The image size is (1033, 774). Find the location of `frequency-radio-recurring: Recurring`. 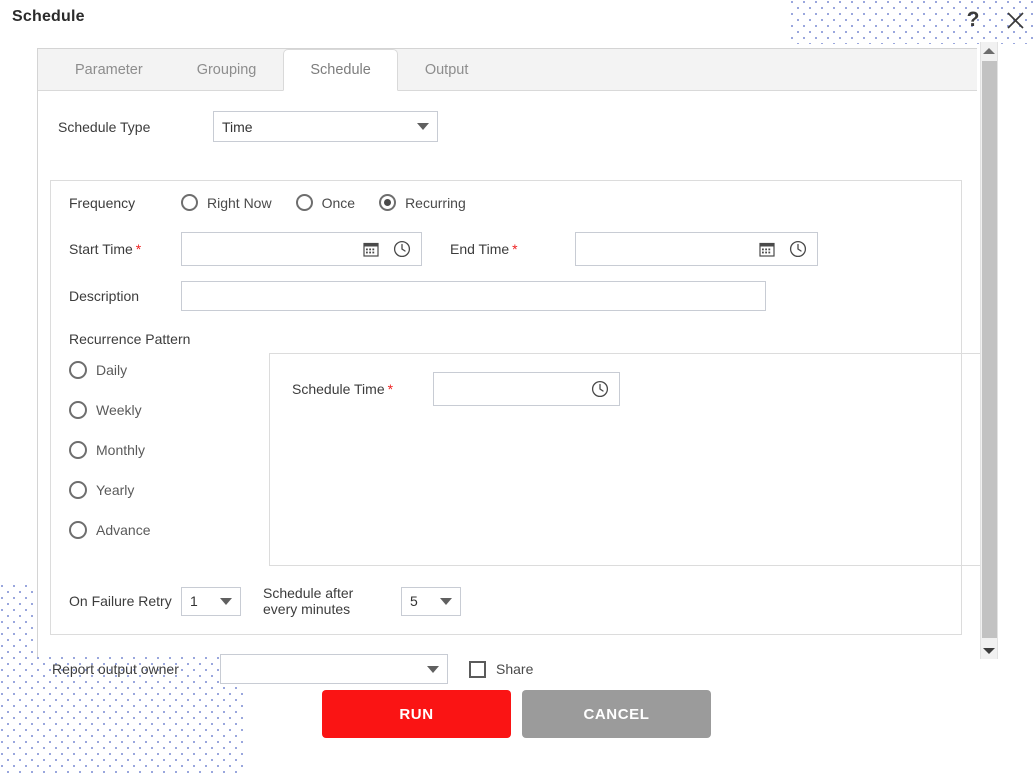

frequency-radio-recurring: Recurring is located at coordinates (422, 202).